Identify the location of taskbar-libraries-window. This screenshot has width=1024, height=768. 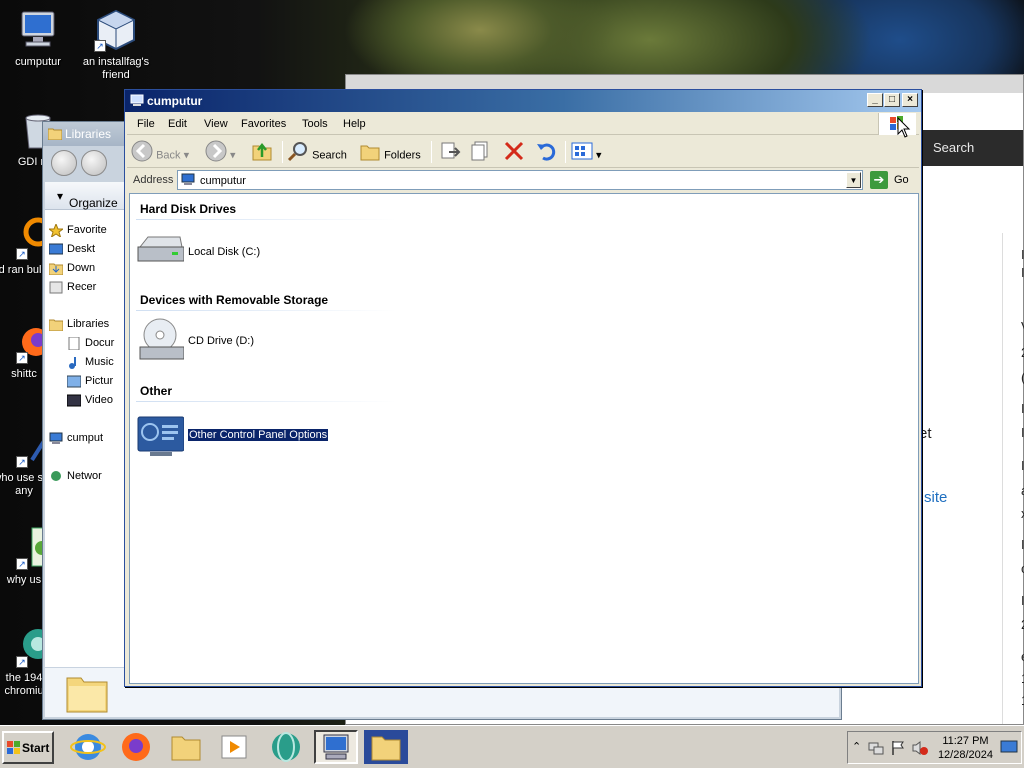
(386, 747).